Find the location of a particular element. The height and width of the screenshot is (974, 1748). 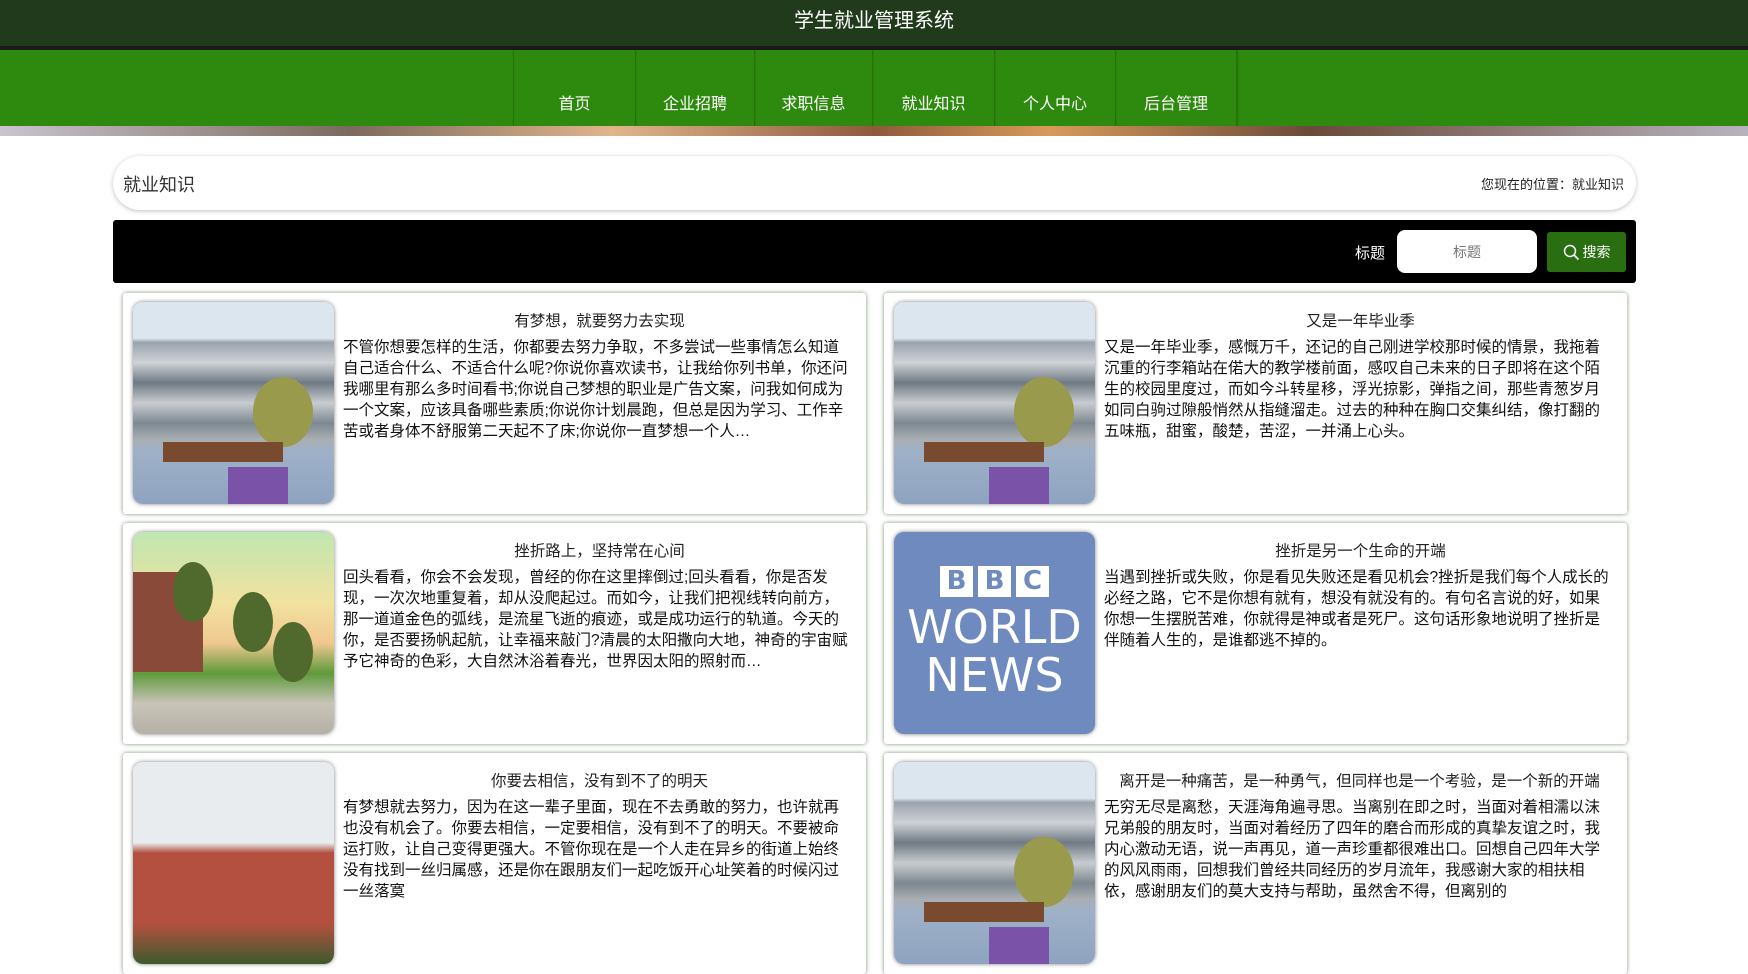

search-button-label: 搜索 is located at coordinates (1596, 252).